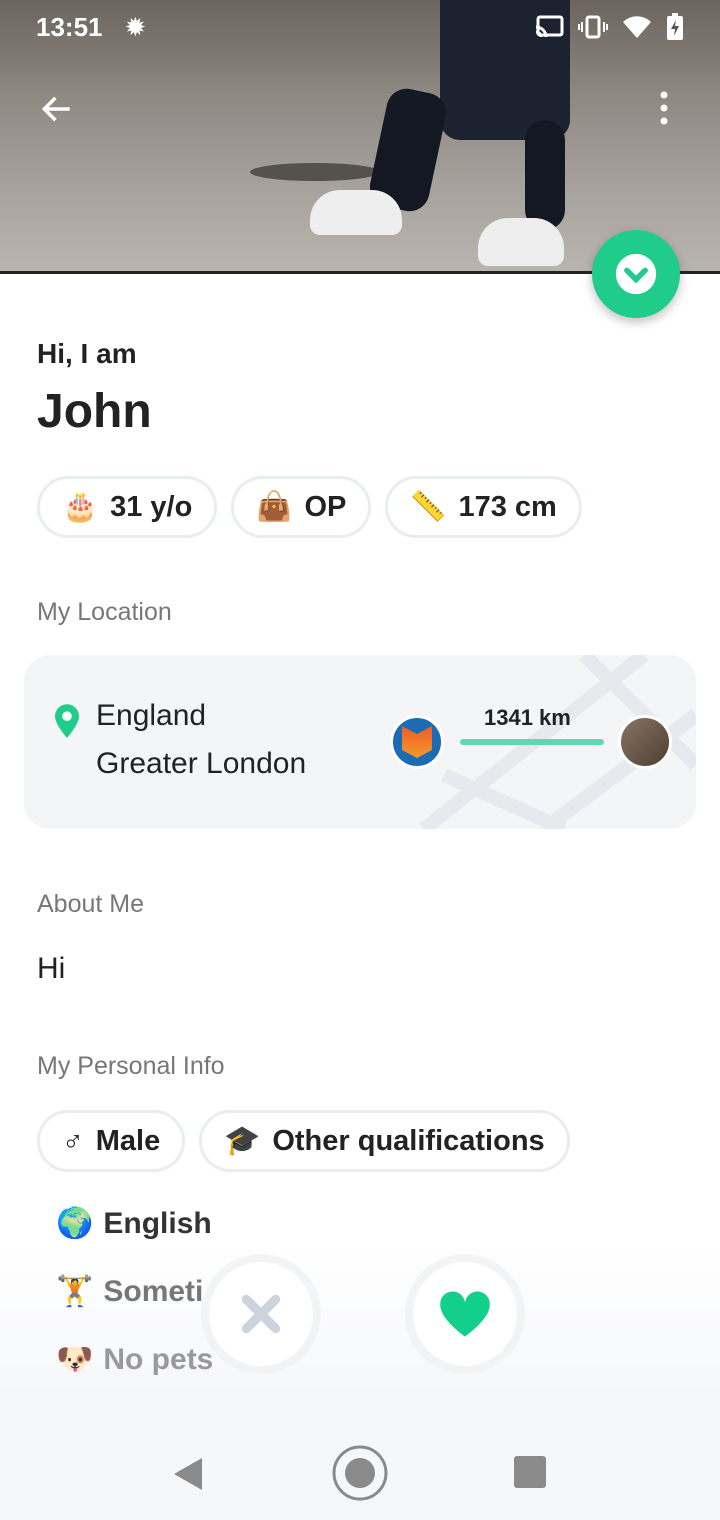 This screenshot has height=1520, width=720. What do you see at coordinates (360, 742) in the screenshot?
I see `location-card: England Greater London 1341 km` at bounding box center [360, 742].